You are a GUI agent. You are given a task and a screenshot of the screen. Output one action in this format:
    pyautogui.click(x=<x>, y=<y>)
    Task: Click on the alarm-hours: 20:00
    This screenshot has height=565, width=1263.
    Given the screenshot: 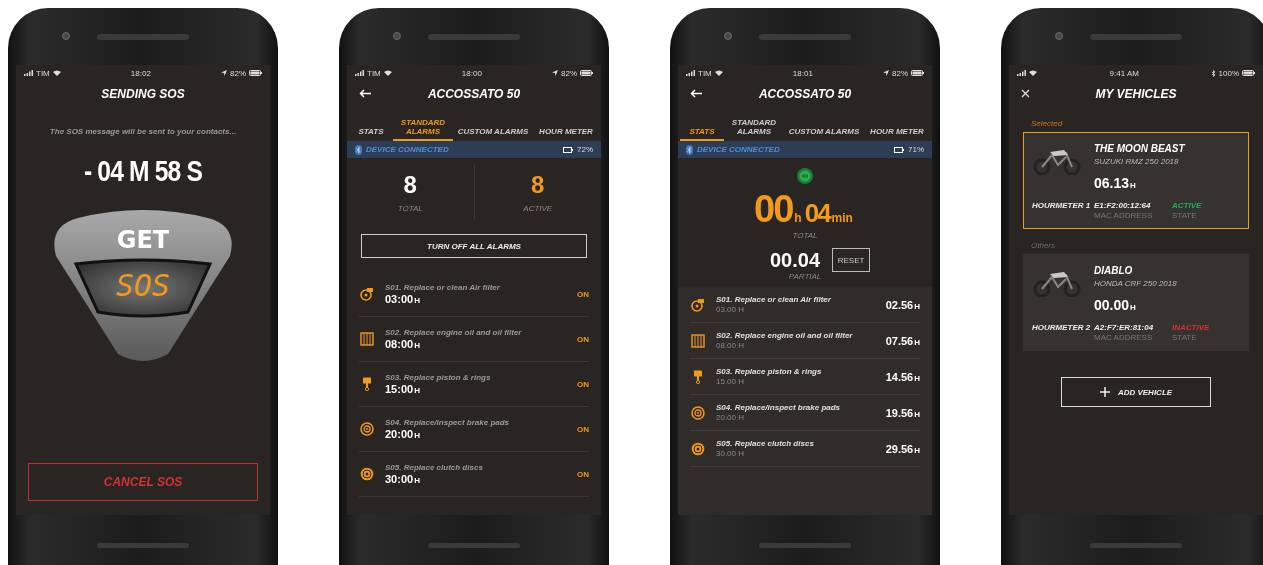 What is the action you would take?
    pyautogui.click(x=399, y=434)
    